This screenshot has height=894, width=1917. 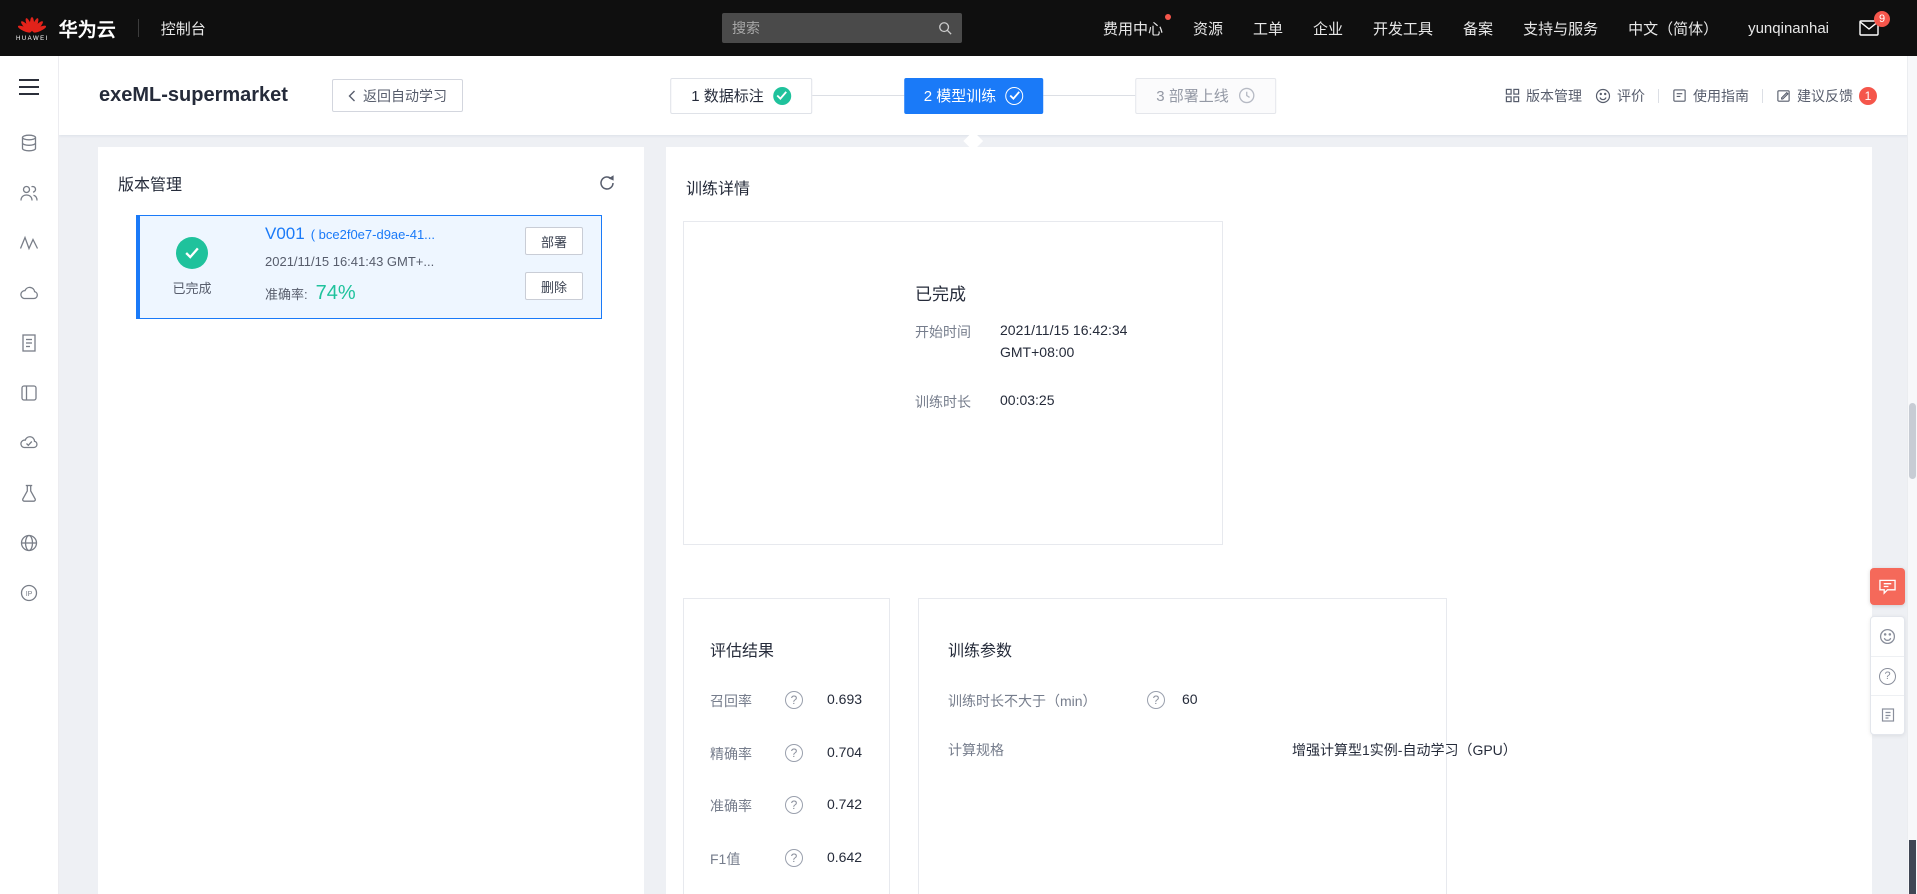 I want to click on step-label: 2 模型训练, so click(x=960, y=96).